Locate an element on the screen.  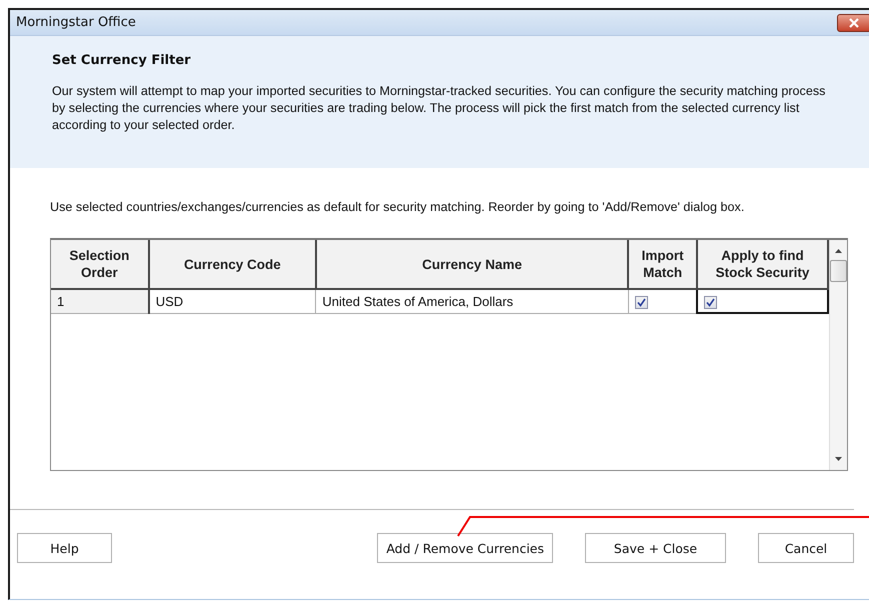
description-text: Our system will attempt to map your imported securities to Morningstar-tracked securities. You can configure the security matching process by selecting the currencies where your securities are trading below. The process will pick the first match from the selected currency list according to your selected order. is located at coordinates (439, 108).